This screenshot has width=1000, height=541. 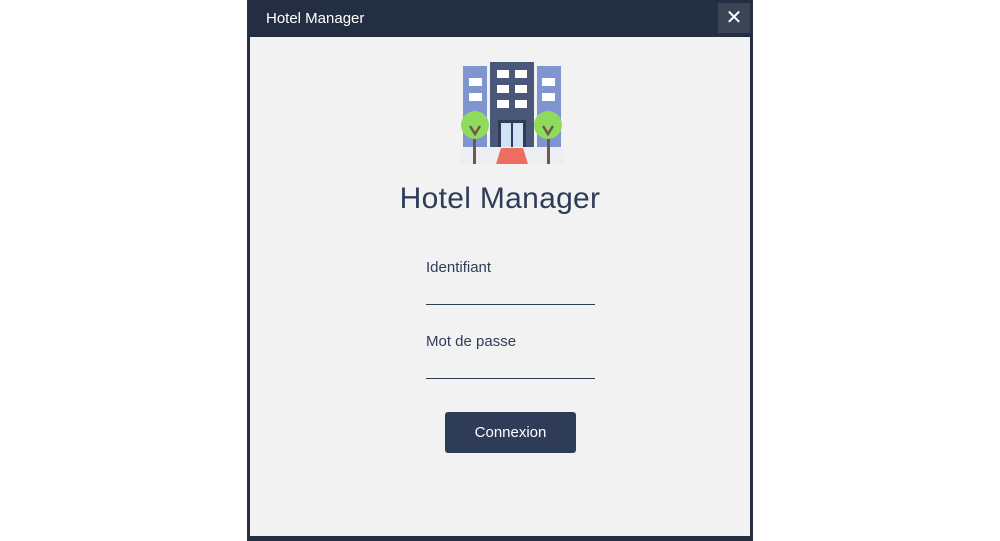 I want to click on hotel-building-icon, so click(x=512, y=113).